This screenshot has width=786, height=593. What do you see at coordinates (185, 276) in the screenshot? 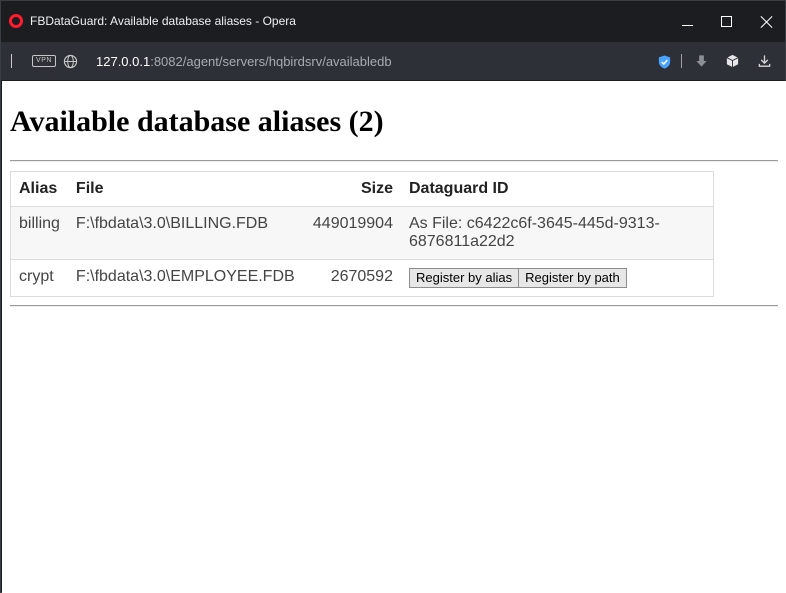
I see `cell-file: F:\fbdata\3.0\EMPLOYEE.FDB` at bounding box center [185, 276].